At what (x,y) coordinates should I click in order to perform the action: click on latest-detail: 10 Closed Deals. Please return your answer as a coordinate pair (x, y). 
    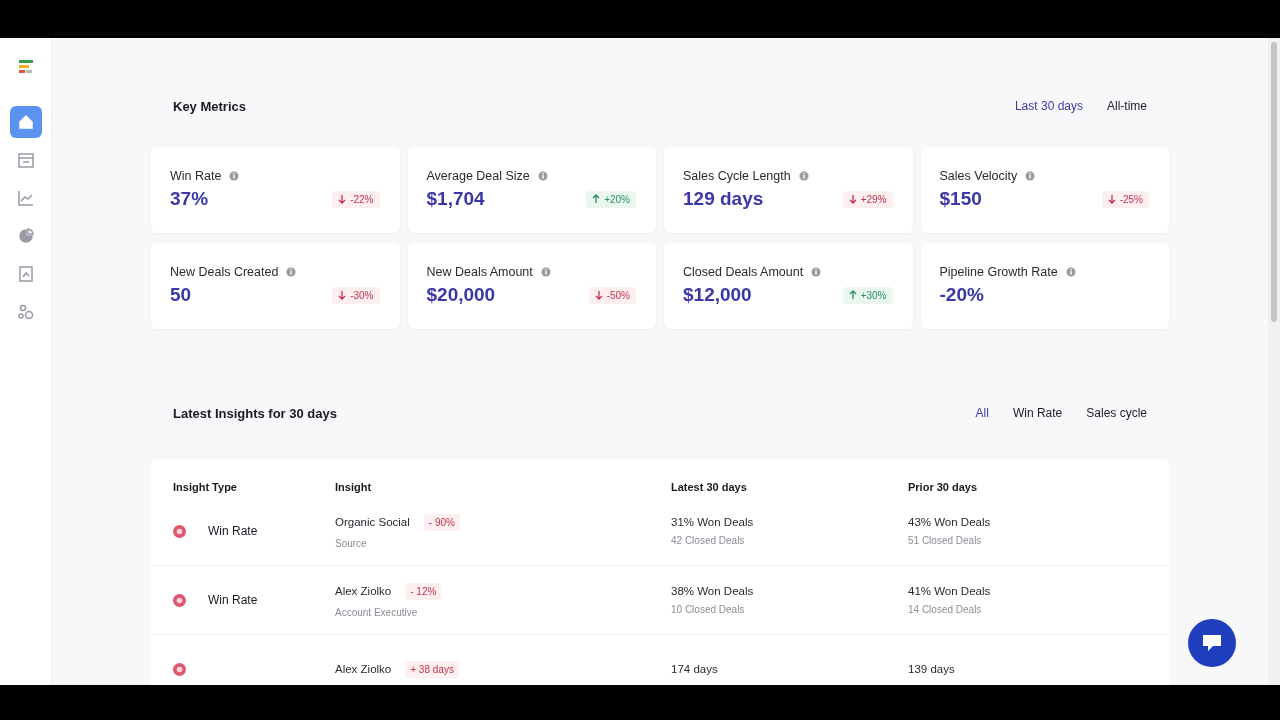
    Looking at the image, I should click on (708, 609).